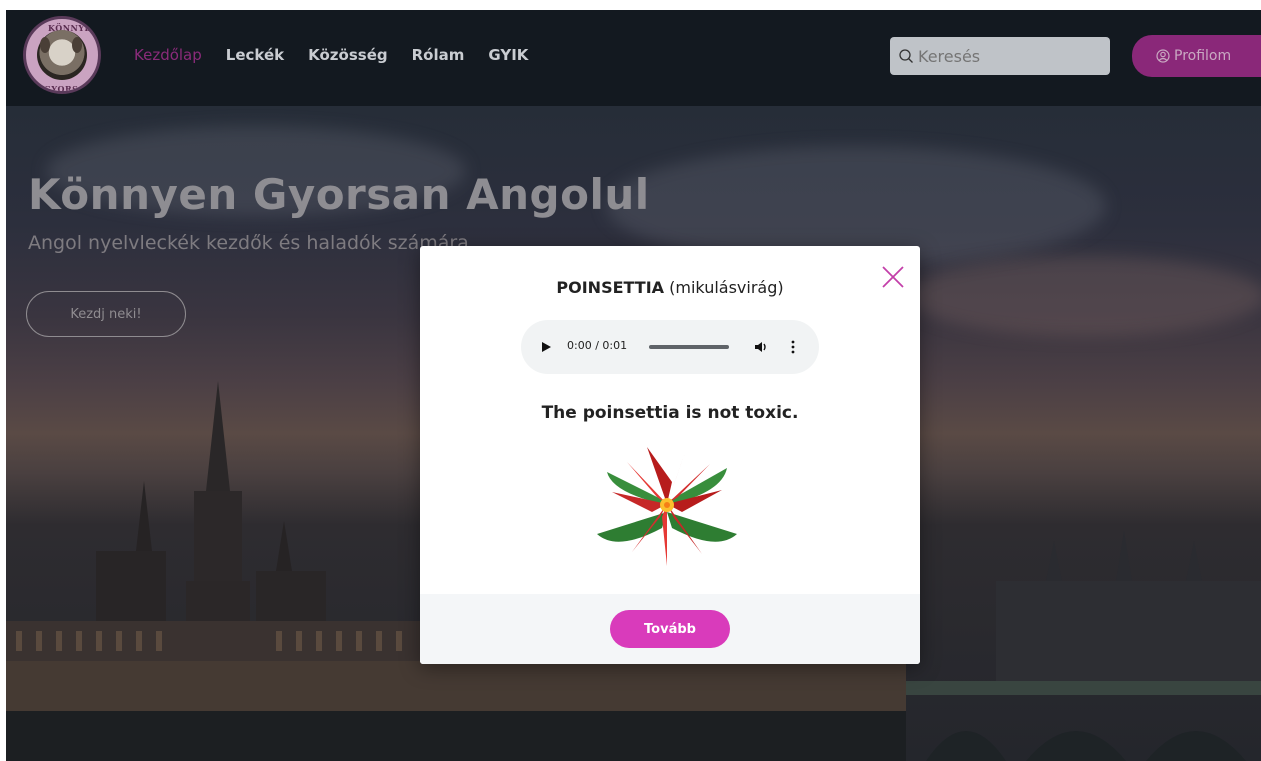  I want to click on audio-time: 0:00 / 0:01, so click(597, 345).